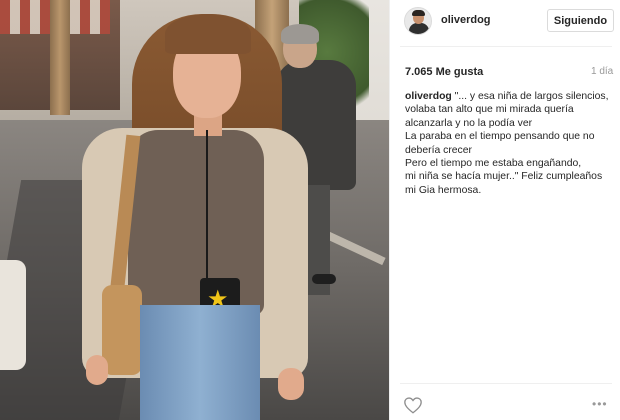  Describe the element at coordinates (438, 150) in the screenshot. I see `caption-line: debería crecer` at that location.